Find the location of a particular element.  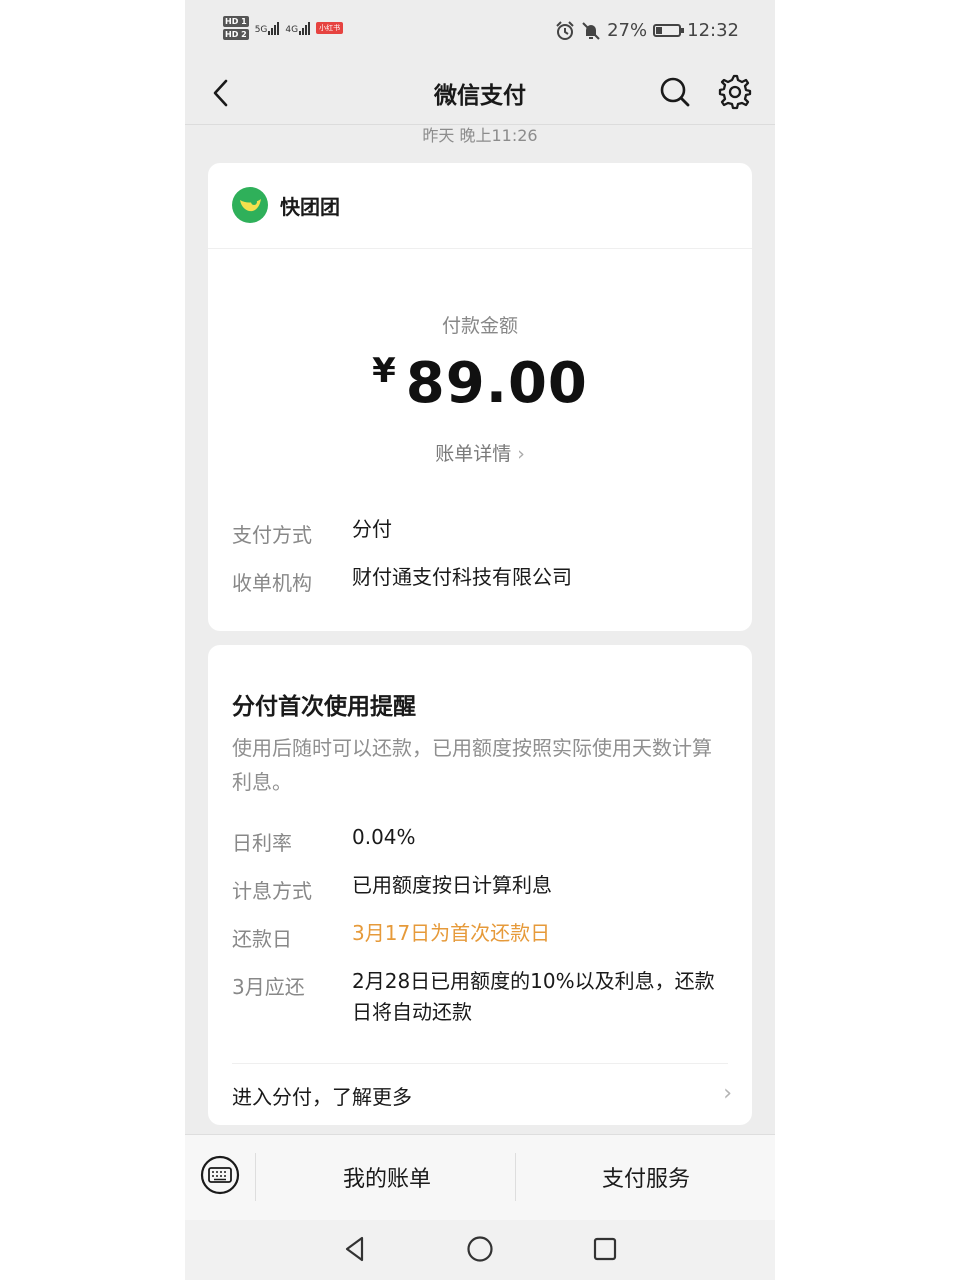

bottom-tab-bar: 我的账单 支付服务 is located at coordinates (480, 1177).